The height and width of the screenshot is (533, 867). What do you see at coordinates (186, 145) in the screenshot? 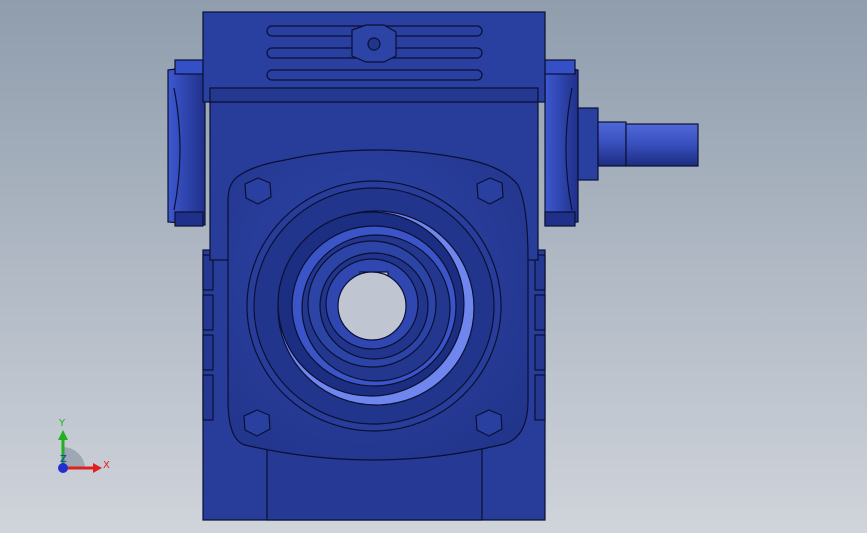
I see `left-bearing-cap` at bounding box center [186, 145].